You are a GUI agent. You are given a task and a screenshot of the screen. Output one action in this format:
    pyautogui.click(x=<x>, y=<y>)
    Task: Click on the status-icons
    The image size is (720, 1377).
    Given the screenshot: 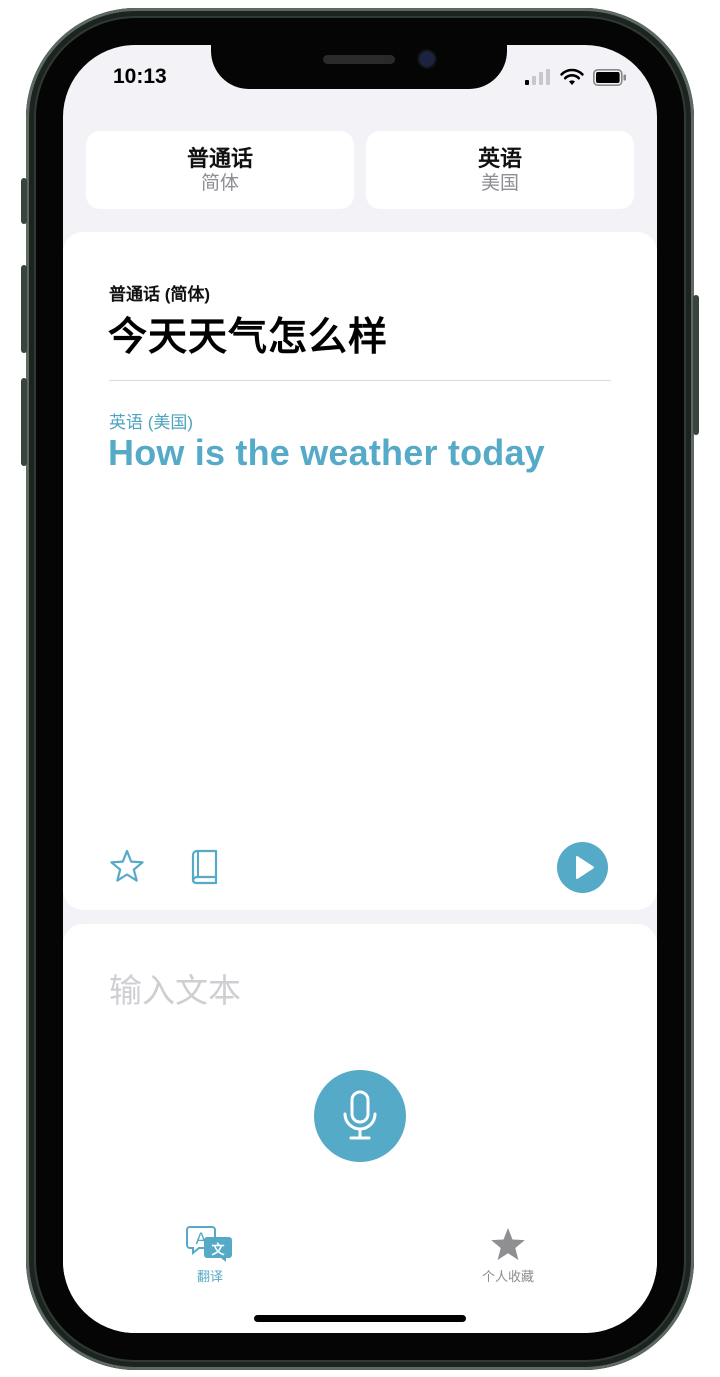 What is the action you would take?
    pyautogui.click(x=576, y=77)
    